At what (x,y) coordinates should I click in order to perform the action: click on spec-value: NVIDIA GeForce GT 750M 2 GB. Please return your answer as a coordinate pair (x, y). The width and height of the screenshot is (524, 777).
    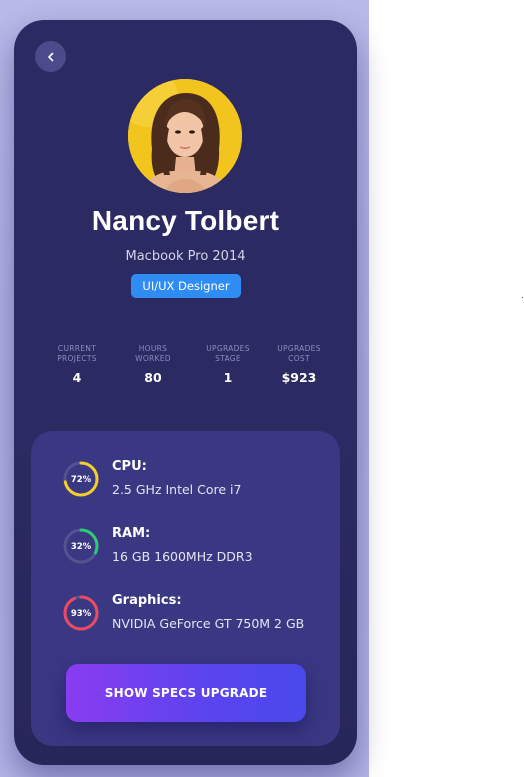
    Looking at the image, I should click on (208, 623).